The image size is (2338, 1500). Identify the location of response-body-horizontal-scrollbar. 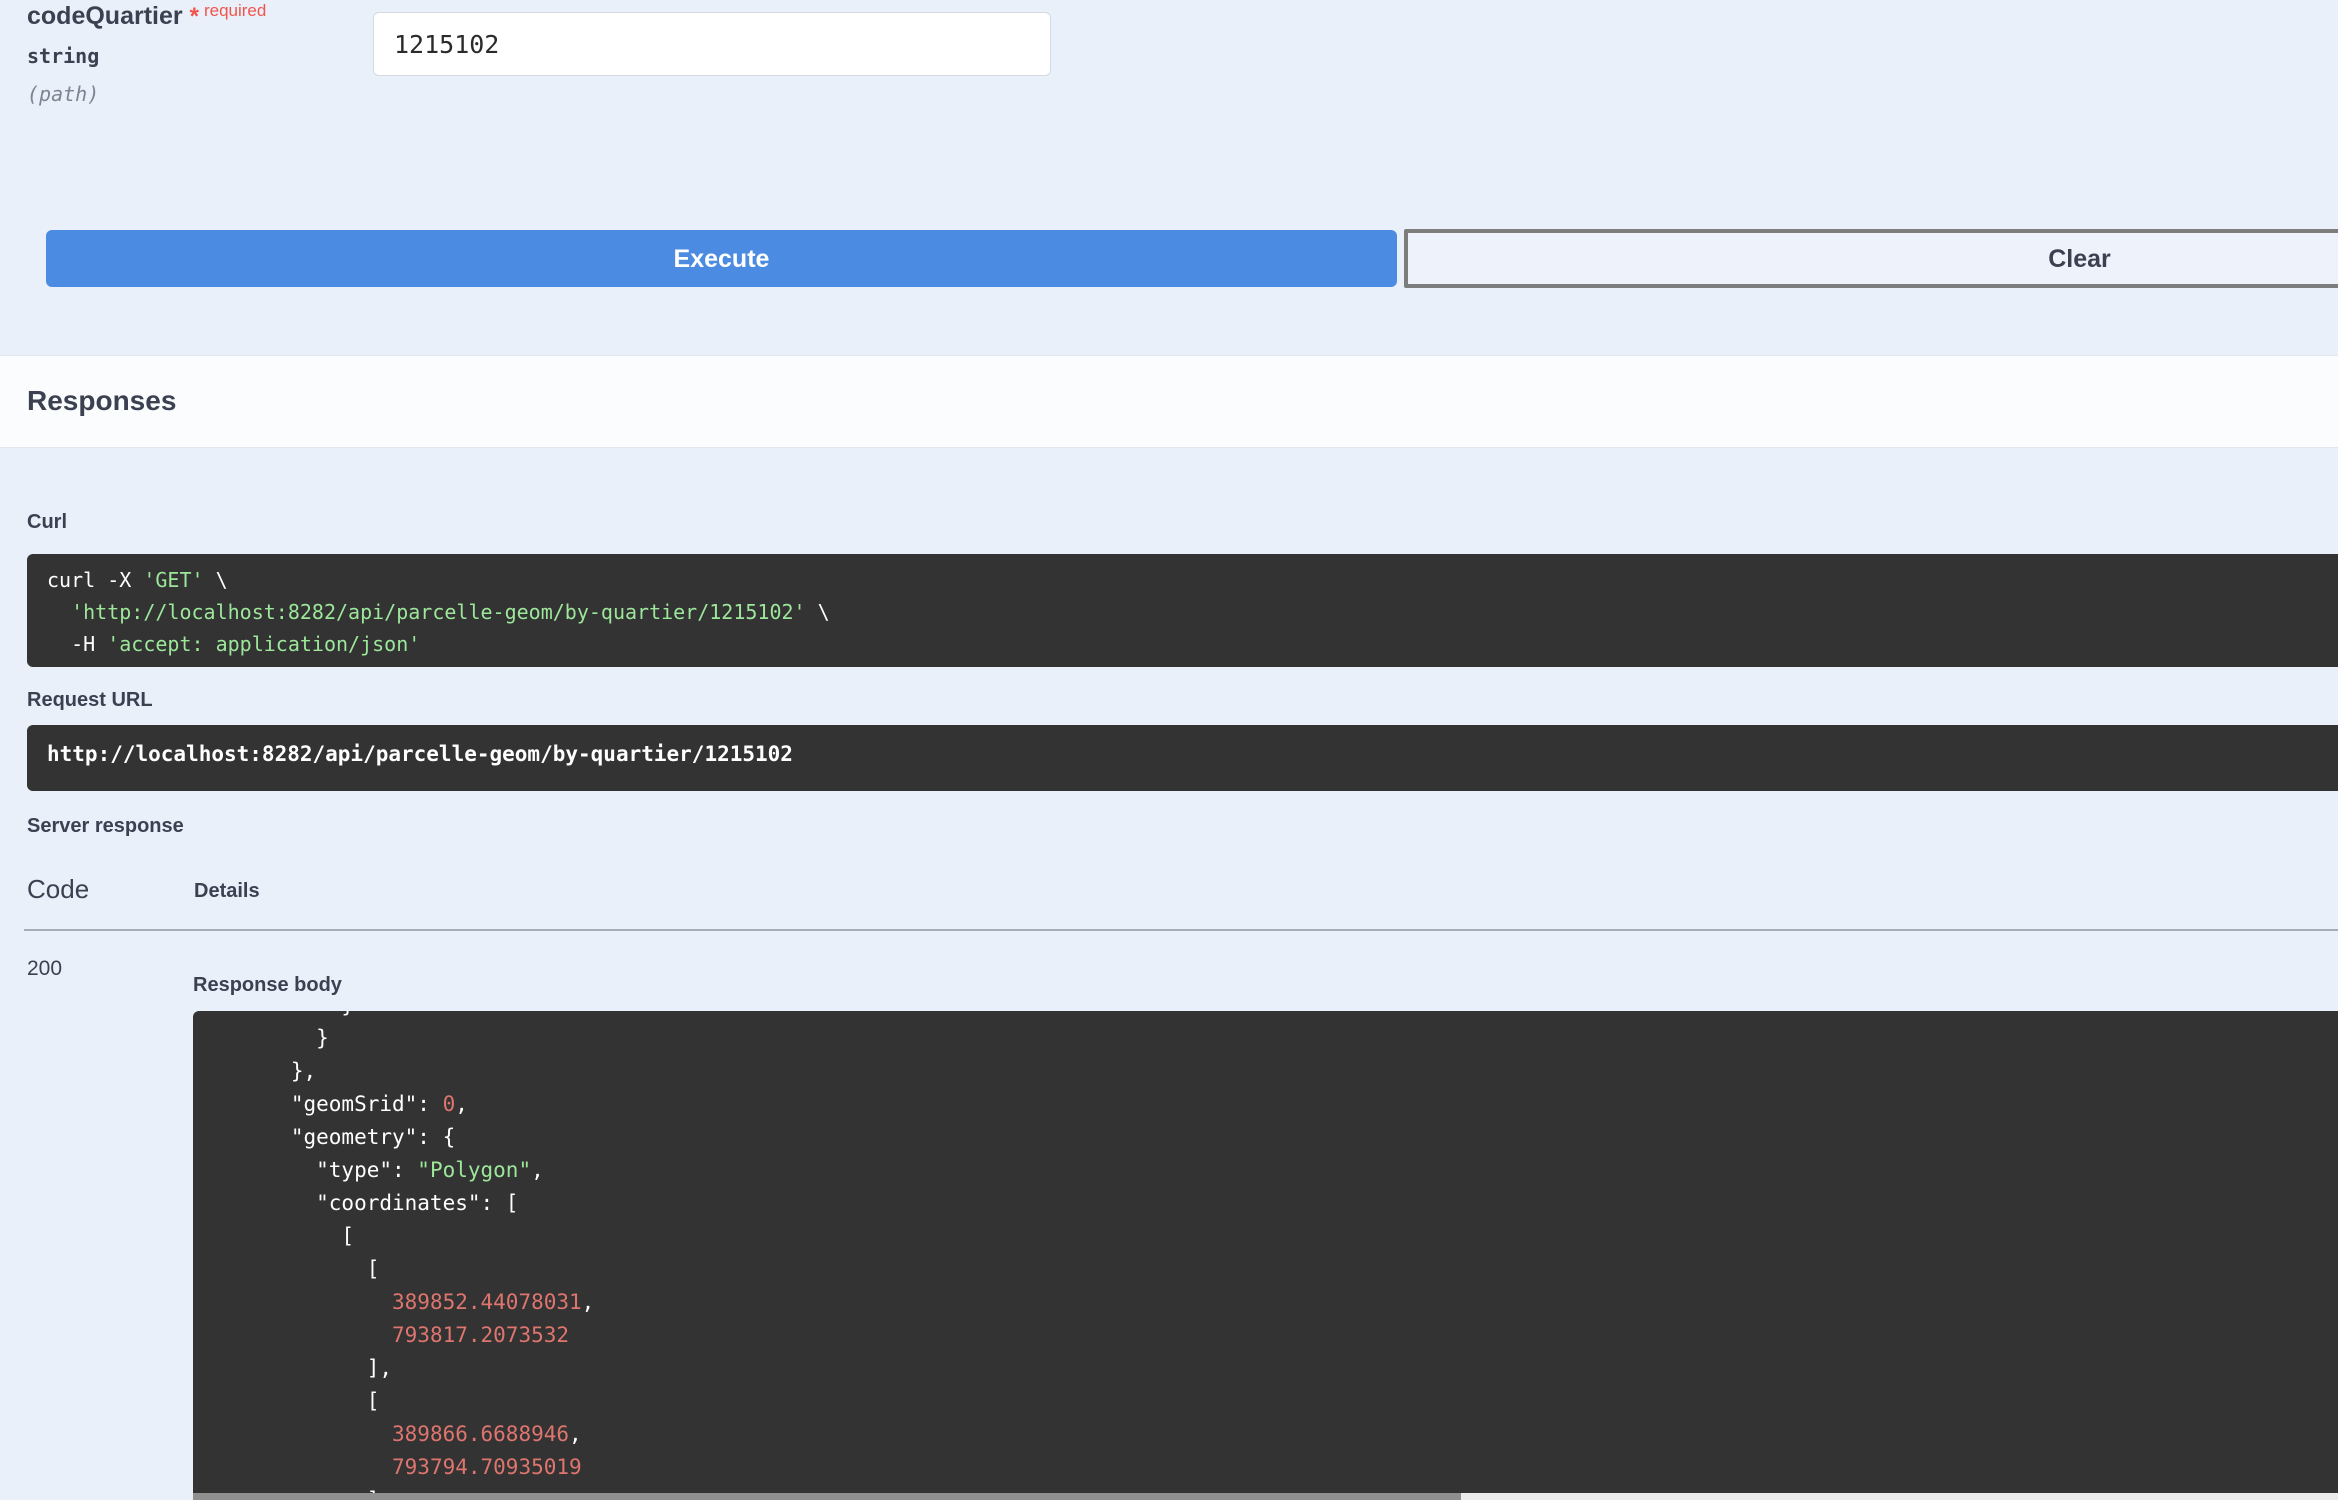
(1265, 1496).